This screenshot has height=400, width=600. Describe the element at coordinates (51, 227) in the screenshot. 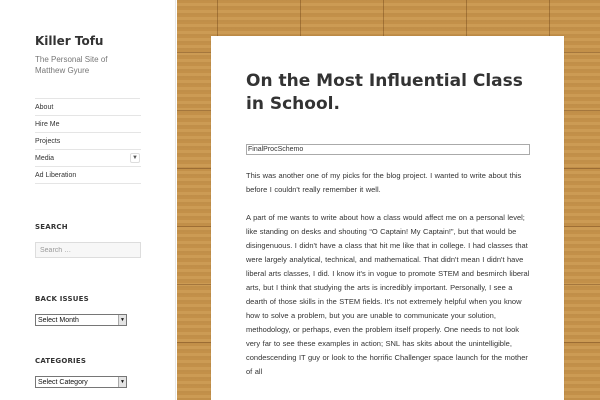

I see `search-widget-title: SEARCH` at that location.